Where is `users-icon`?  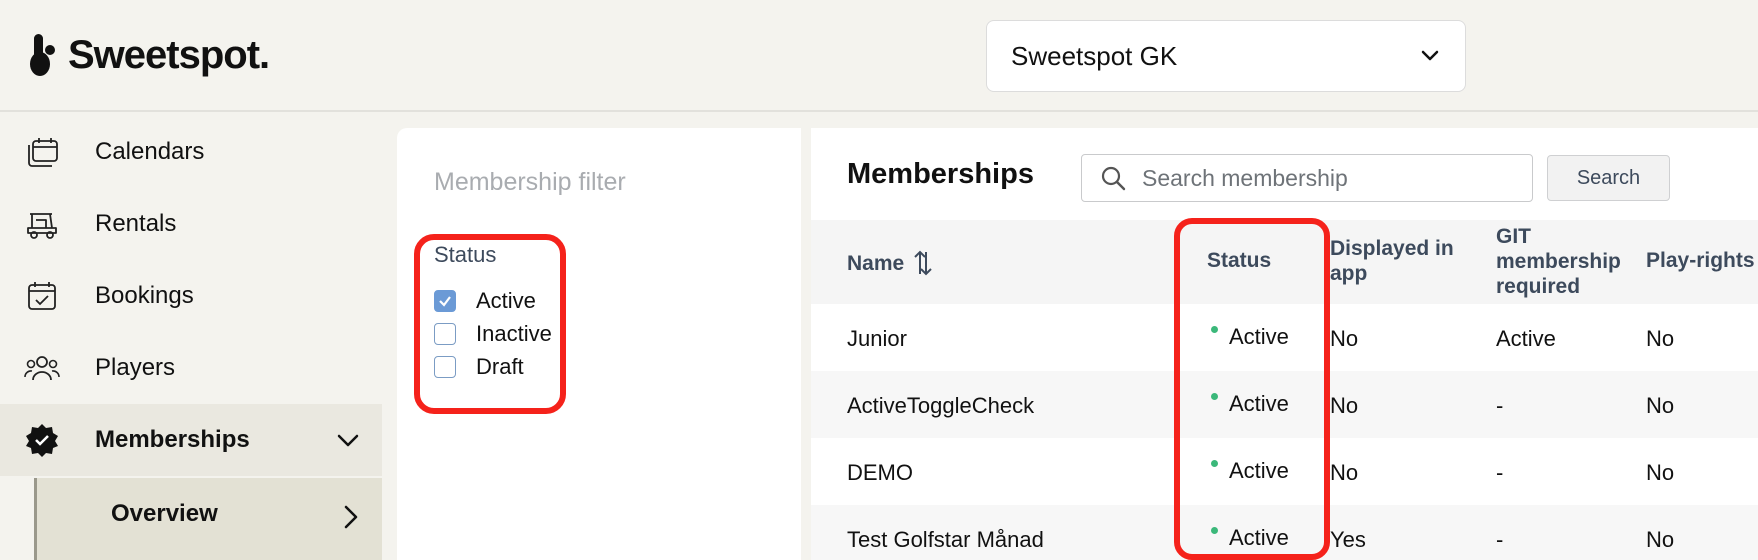 users-icon is located at coordinates (42, 368).